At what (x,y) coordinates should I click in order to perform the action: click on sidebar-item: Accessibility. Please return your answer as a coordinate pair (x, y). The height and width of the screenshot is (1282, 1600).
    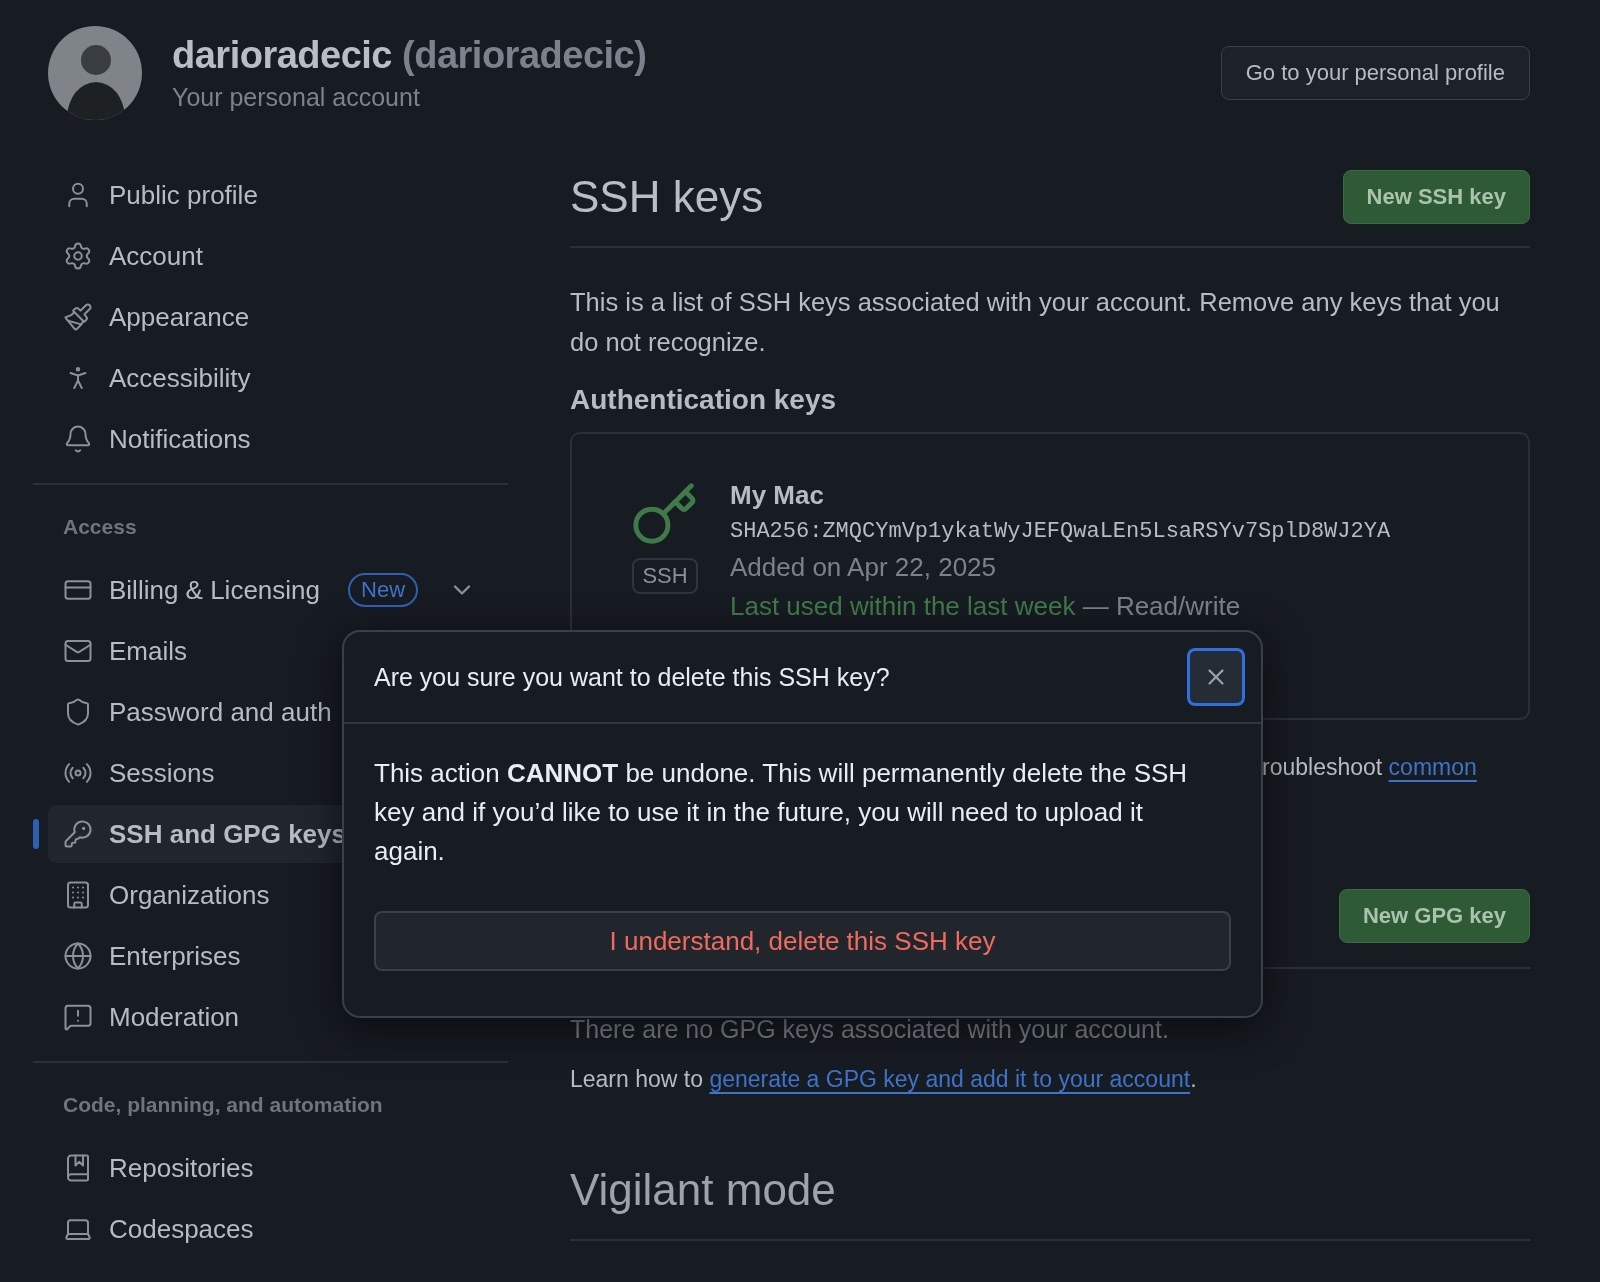
    Looking at the image, I should click on (278, 378).